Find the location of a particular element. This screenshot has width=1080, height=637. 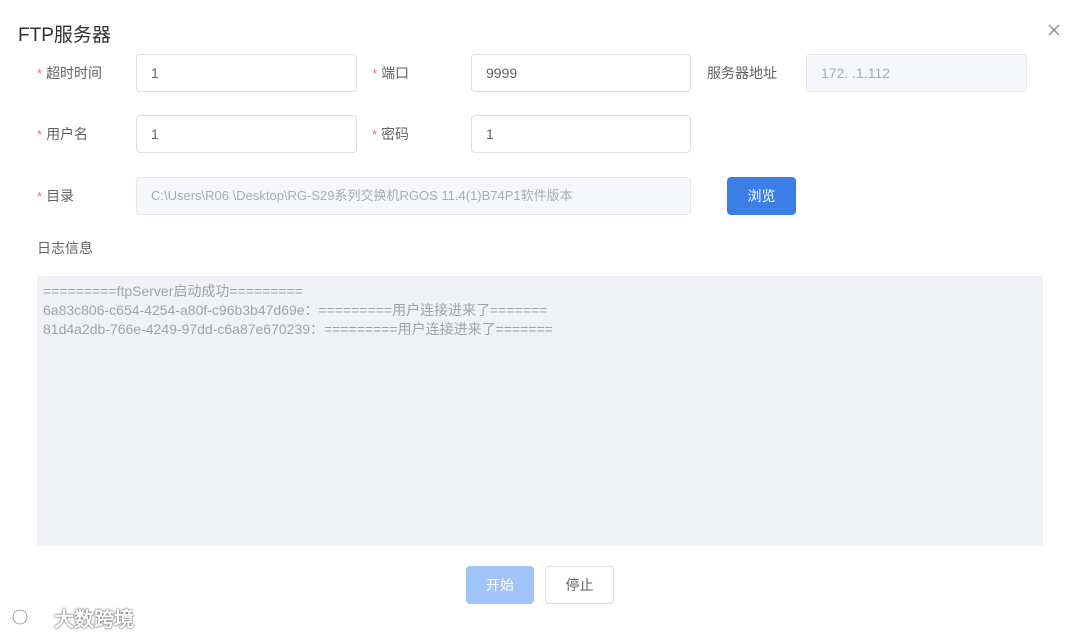

password-label: * 密码 is located at coordinates (391, 134).